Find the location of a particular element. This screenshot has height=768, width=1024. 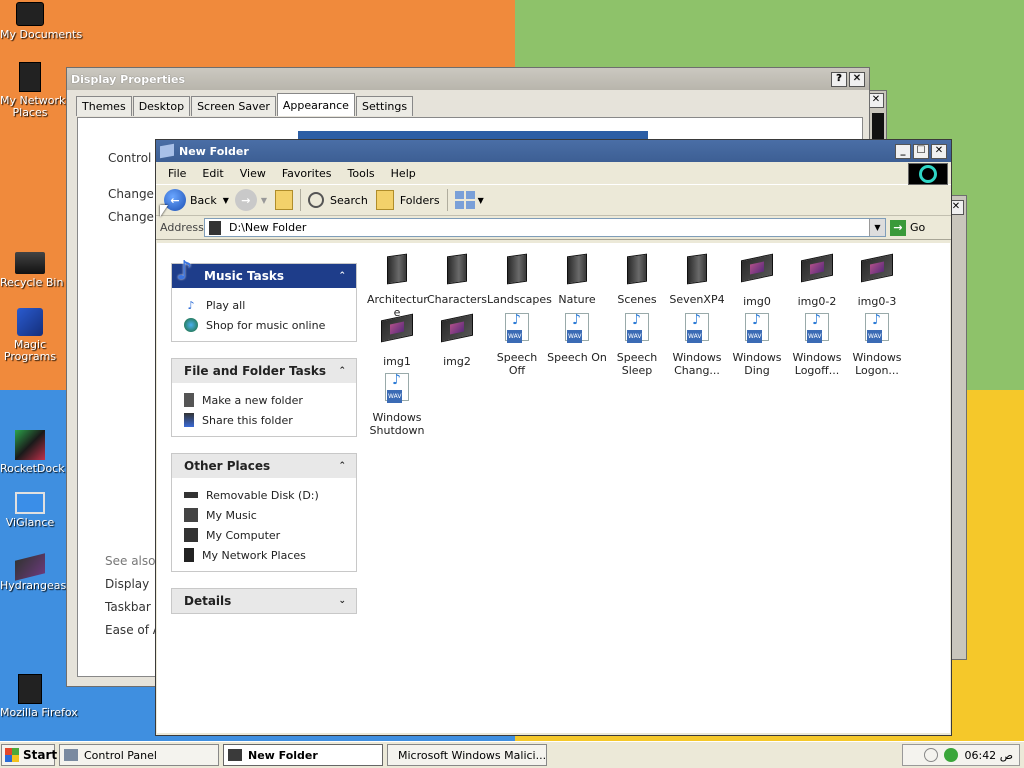

file-item: Speech Off is located at coordinates (517, 342).